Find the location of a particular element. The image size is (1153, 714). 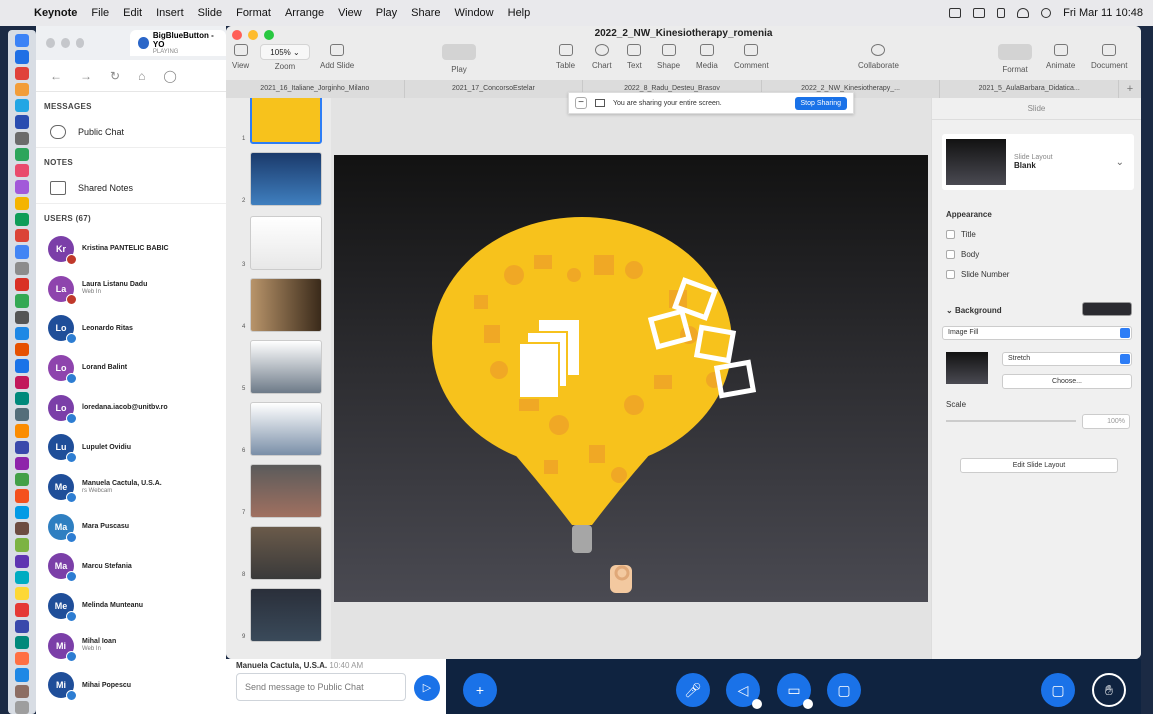

edit-slide-layout-button: Edit Slide Layout is located at coordinates (1039, 465).